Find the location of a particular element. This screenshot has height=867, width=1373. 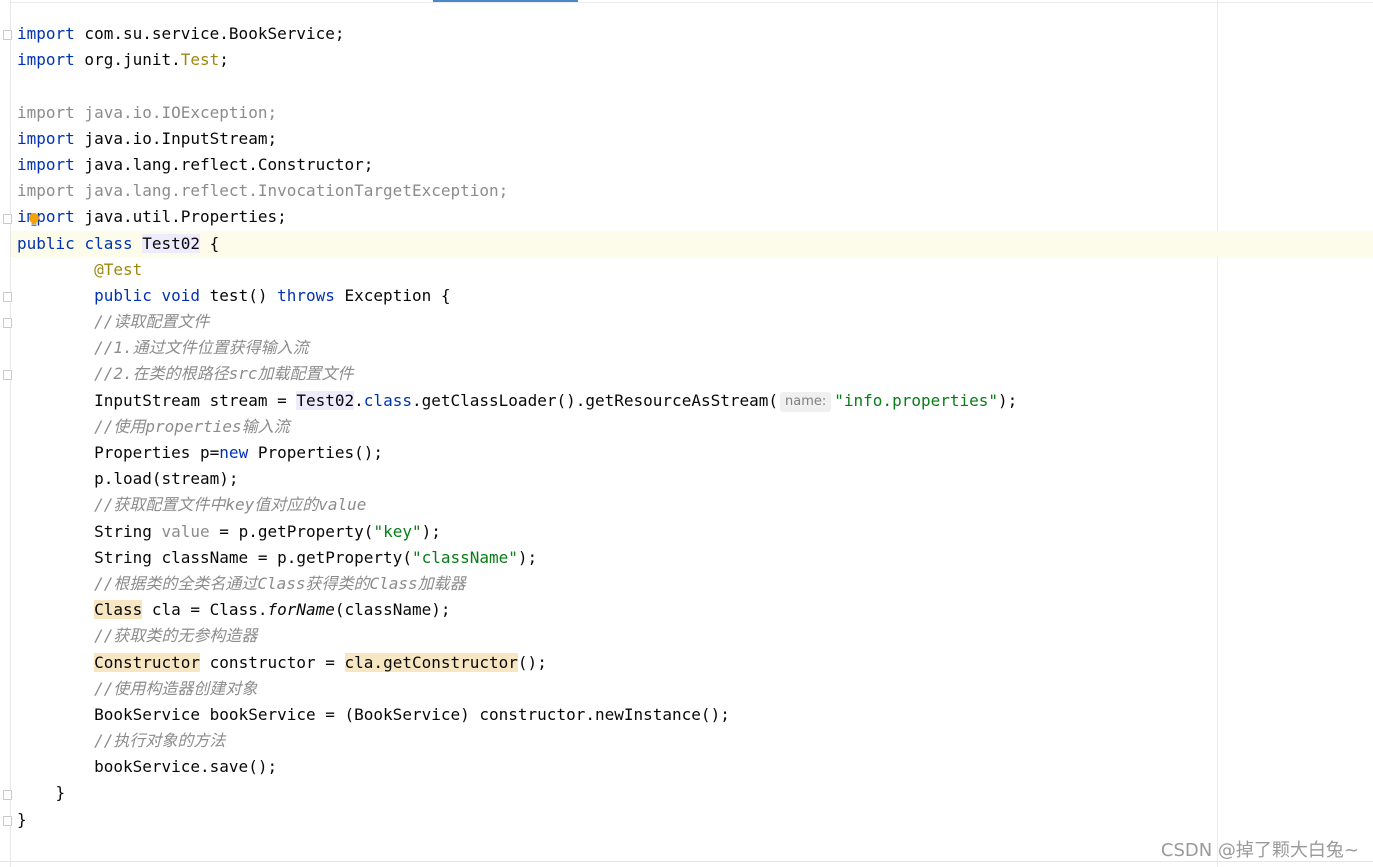

code-text: = p.getProperty( is located at coordinates (291, 531).